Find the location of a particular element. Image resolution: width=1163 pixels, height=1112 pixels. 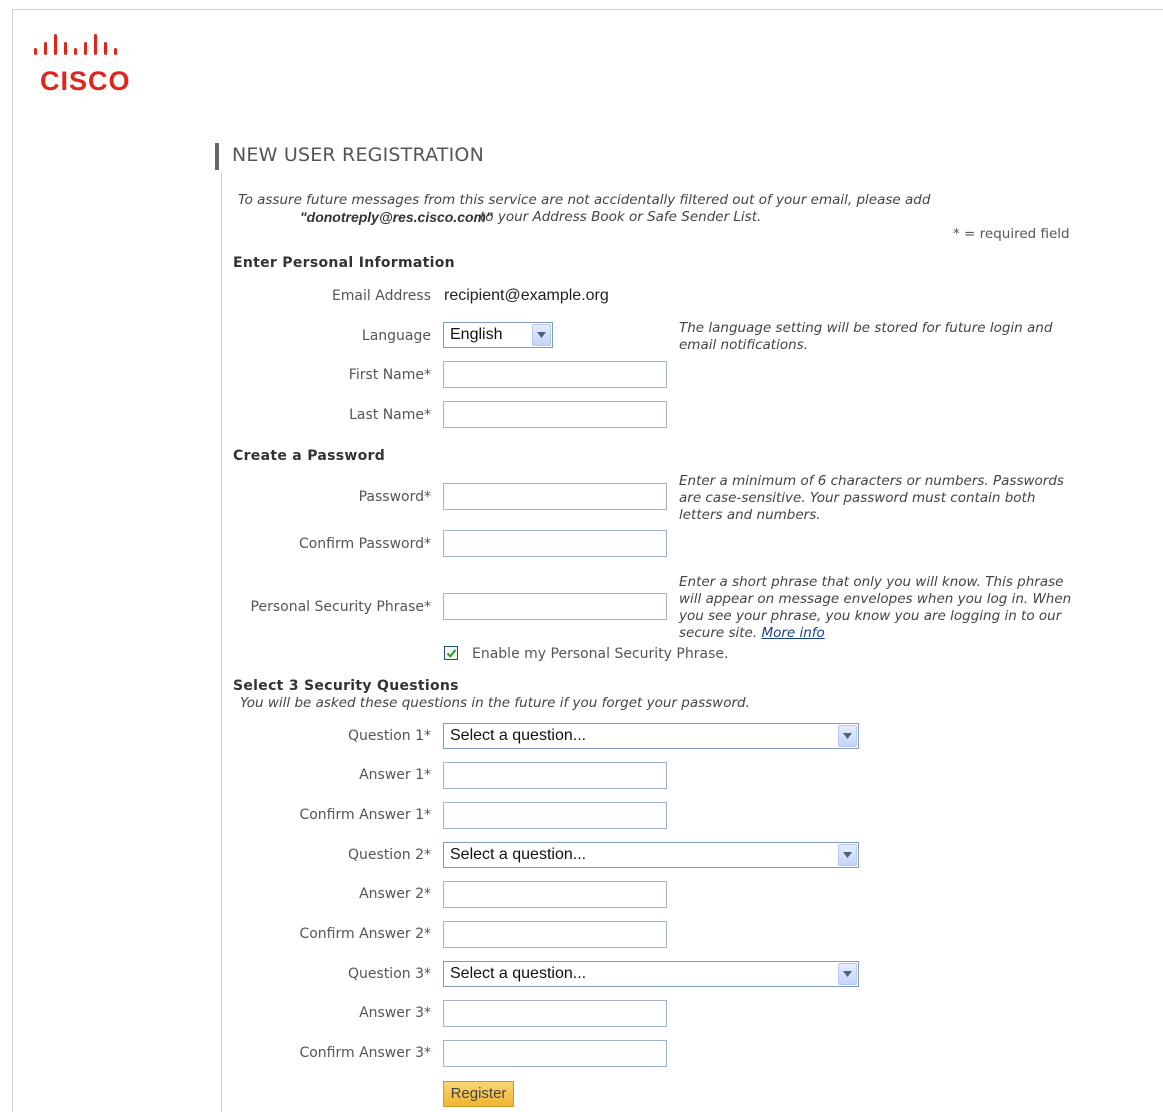

confirm-password-field is located at coordinates (555, 543).